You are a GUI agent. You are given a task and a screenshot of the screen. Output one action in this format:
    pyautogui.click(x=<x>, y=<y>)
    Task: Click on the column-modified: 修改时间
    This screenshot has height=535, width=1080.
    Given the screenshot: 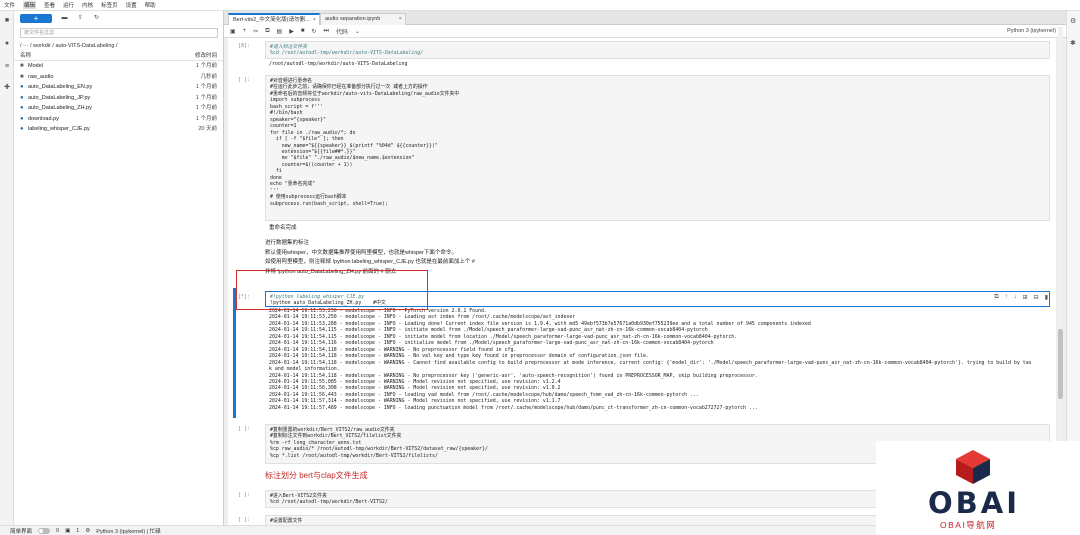 What is the action you would take?
    pyautogui.click(x=206, y=56)
    